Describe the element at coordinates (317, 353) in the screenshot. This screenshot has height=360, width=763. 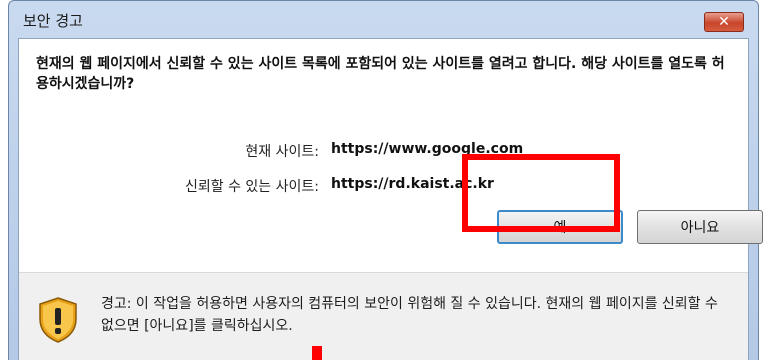
I see `cursor-marker` at that location.